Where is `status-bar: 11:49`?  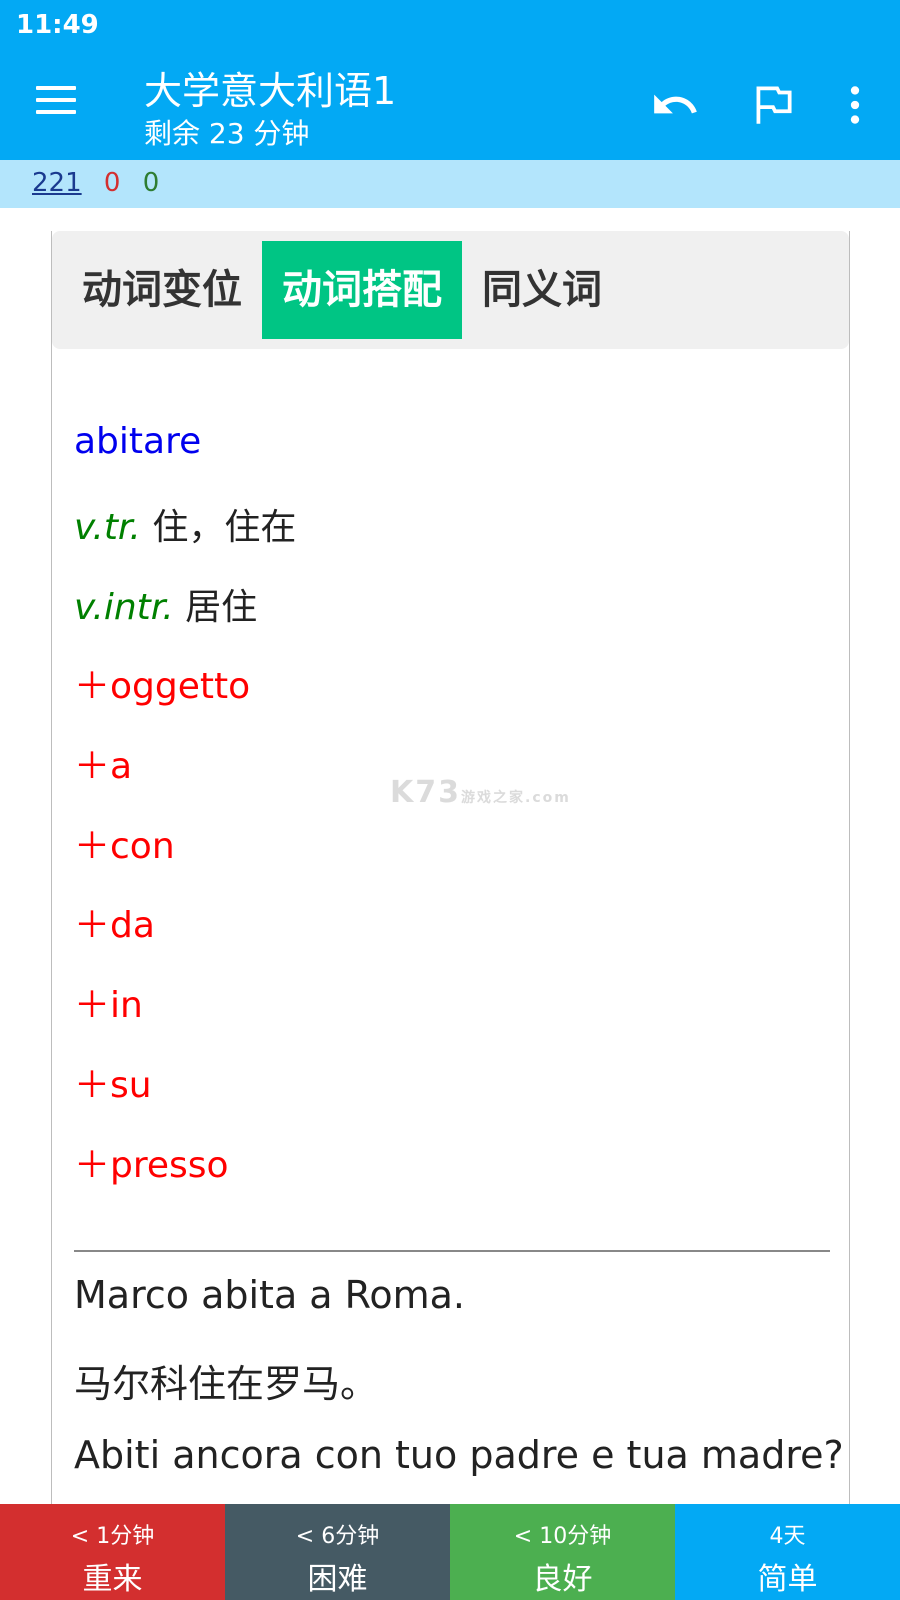 status-bar: 11:49 is located at coordinates (450, 25).